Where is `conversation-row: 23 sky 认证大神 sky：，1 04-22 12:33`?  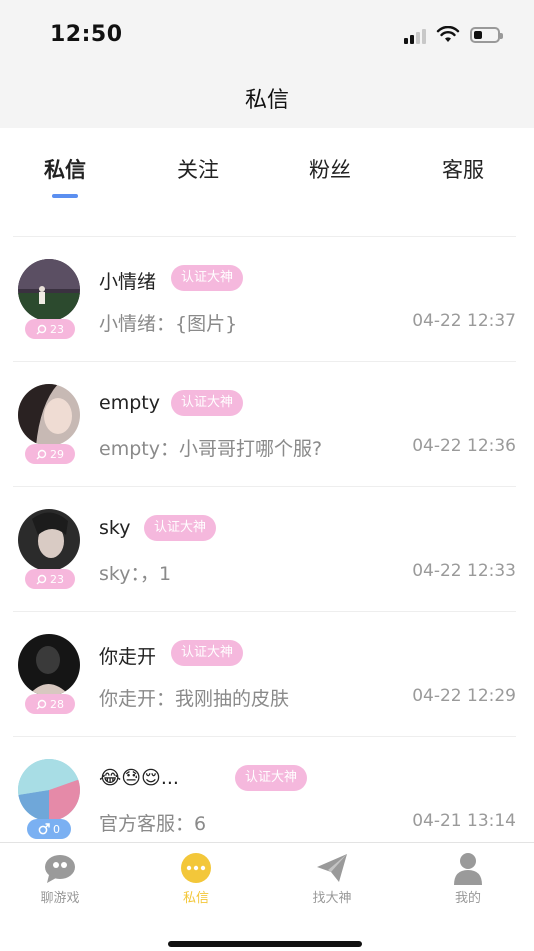
conversation-row: 23 sky 认证大神 sky：，1 04-22 12:33 is located at coordinates (264, 548).